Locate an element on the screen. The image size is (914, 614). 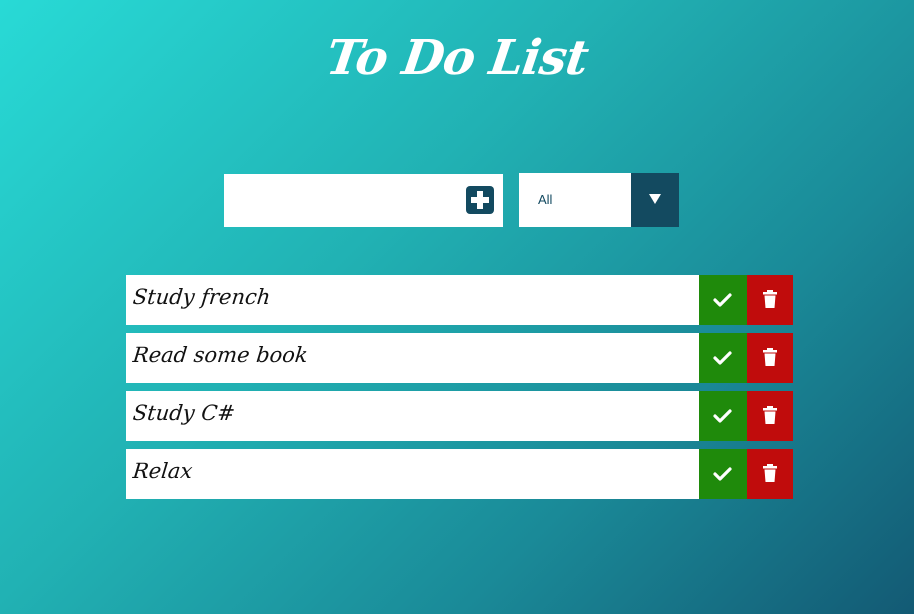
page-title: To Do List is located at coordinates (457, 58).